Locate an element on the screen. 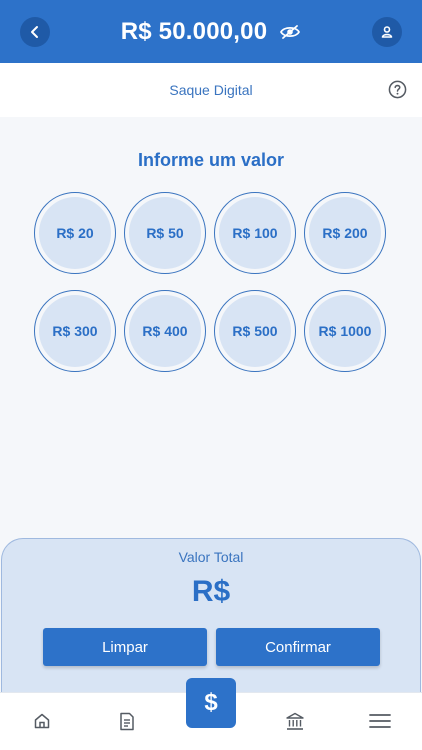 The image size is (422, 750). amount-option-300: R$ 300 is located at coordinates (75, 331).